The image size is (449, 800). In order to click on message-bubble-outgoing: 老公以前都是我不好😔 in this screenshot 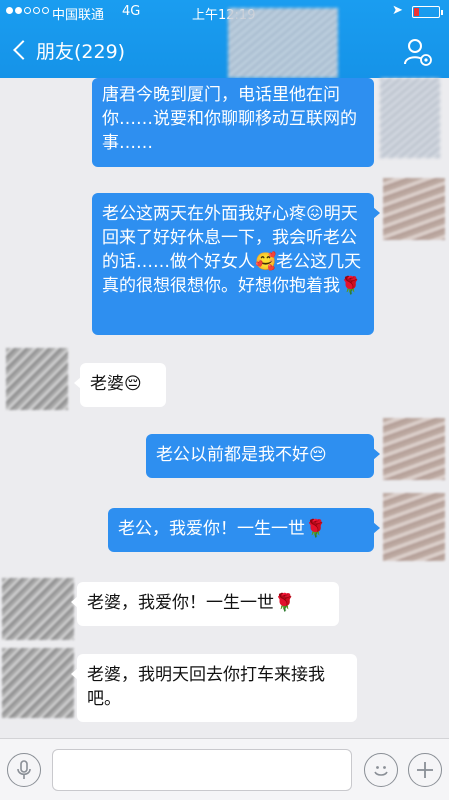, I will do `click(263, 456)`.